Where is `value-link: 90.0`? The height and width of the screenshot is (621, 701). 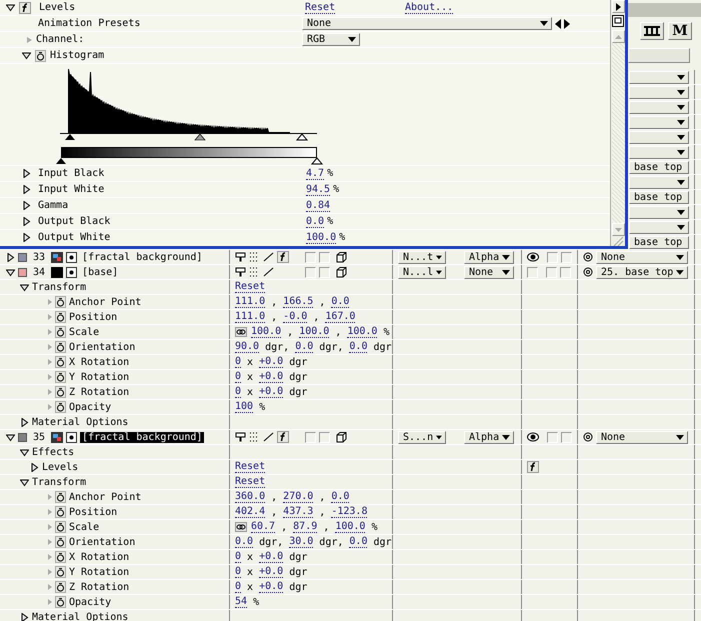
value-link: 90.0 is located at coordinates (247, 347).